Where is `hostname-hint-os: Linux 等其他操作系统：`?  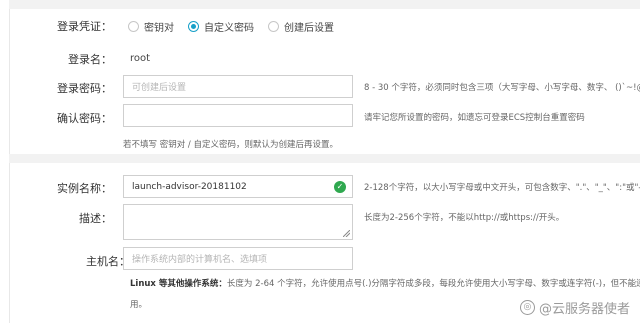
hostname-hint-os: Linux 等其他操作系统： is located at coordinates (178, 284).